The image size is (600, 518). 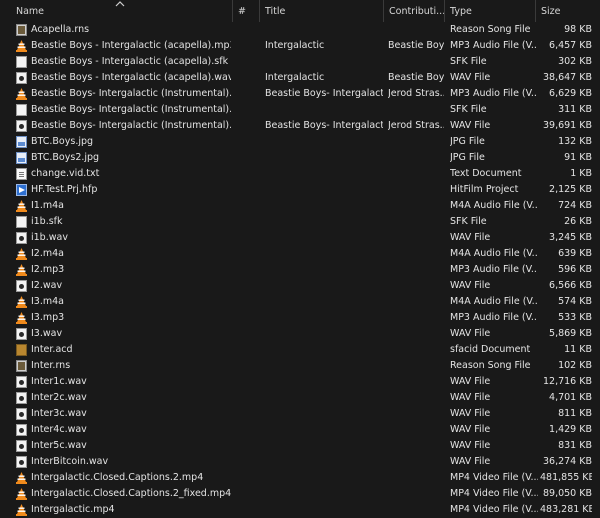 What do you see at coordinates (59, 397) in the screenshot?
I see `file-name: Inter2c.wav` at bounding box center [59, 397].